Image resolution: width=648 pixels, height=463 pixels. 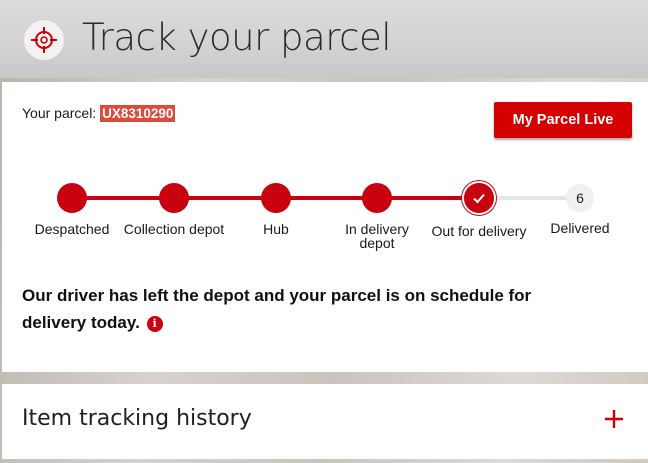 What do you see at coordinates (377, 236) in the screenshot?
I see `step-label: In delivery depot` at bounding box center [377, 236].